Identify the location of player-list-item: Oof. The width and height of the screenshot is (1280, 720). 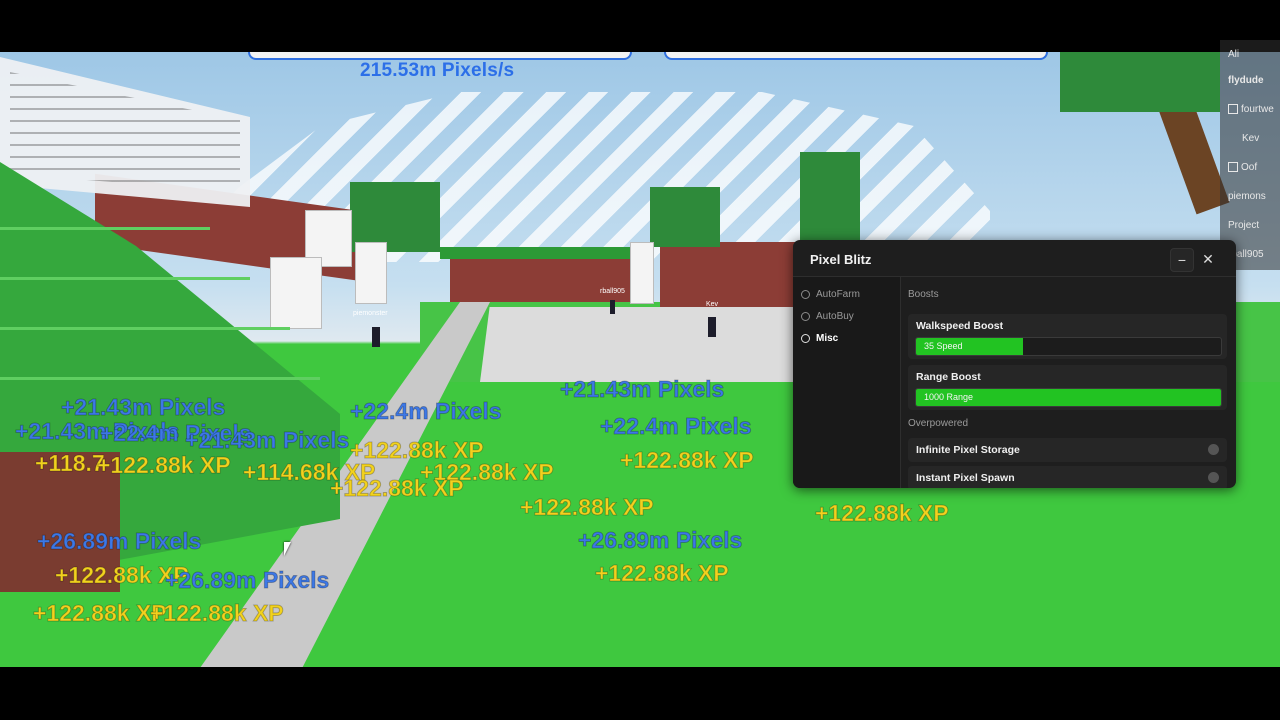
(1250, 167).